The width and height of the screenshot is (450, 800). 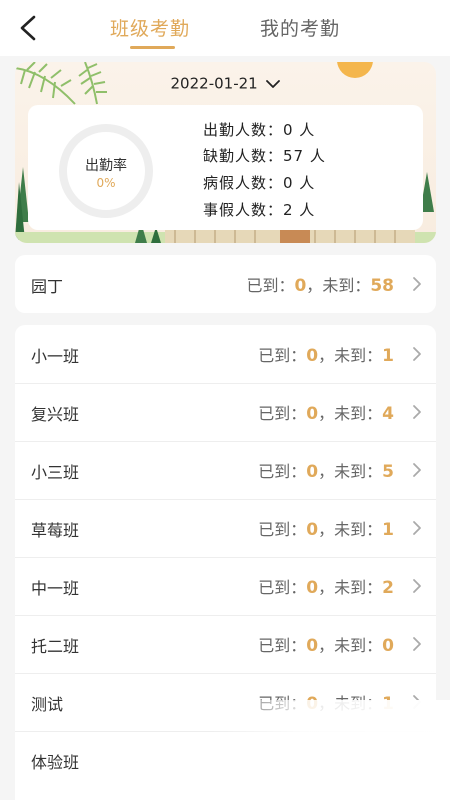 I want to click on selected-date: 2022-01-21, so click(x=214, y=83).